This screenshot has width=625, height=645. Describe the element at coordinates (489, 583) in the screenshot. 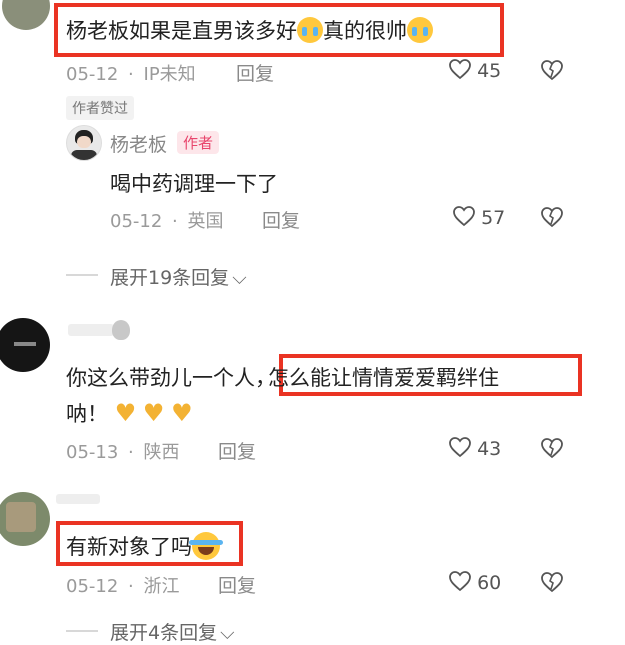

I see `like-count: 60` at that location.